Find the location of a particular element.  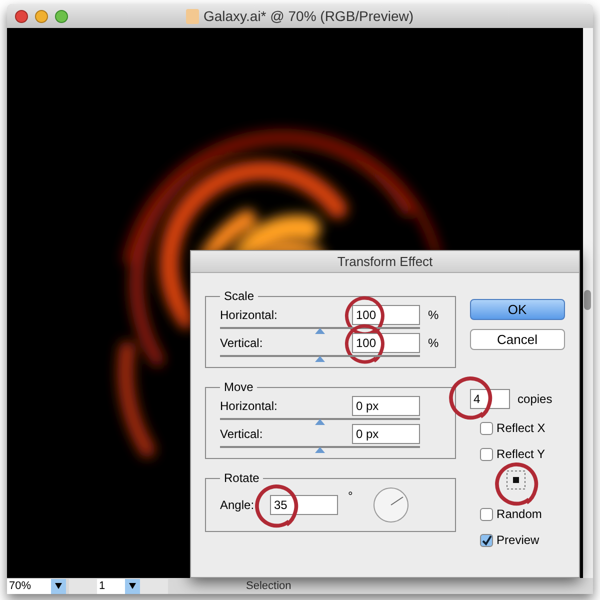

vertical-scrollbar is located at coordinates (588, 303).